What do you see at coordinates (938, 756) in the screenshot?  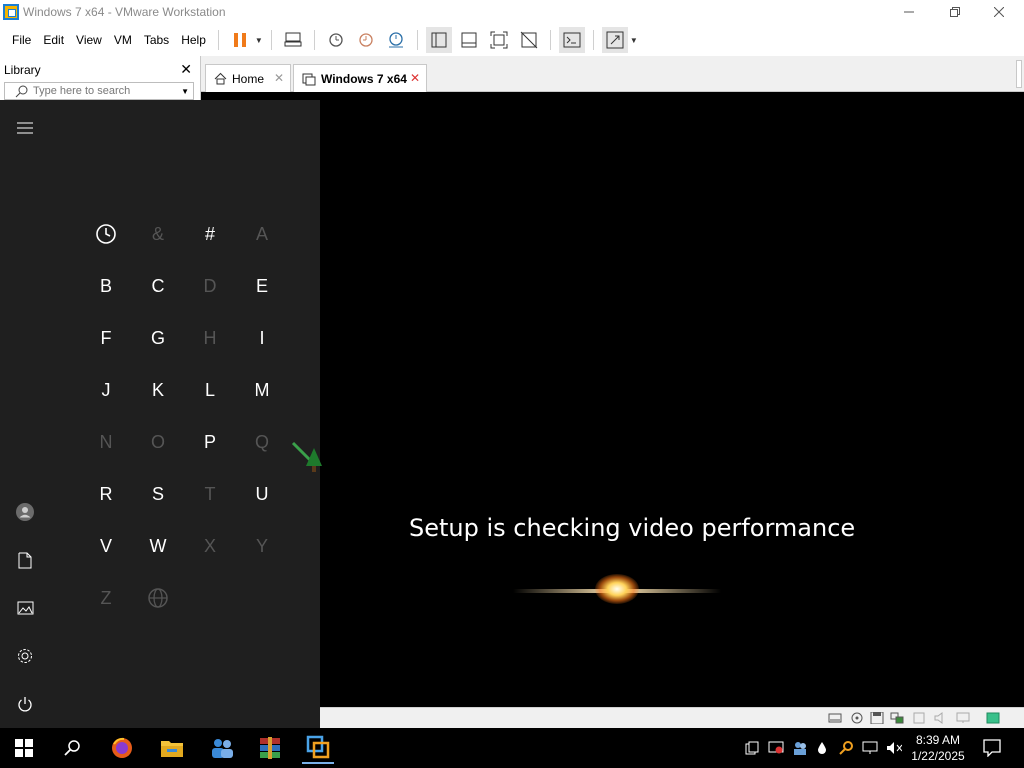 I see `clock-date: 1/22/2025` at bounding box center [938, 756].